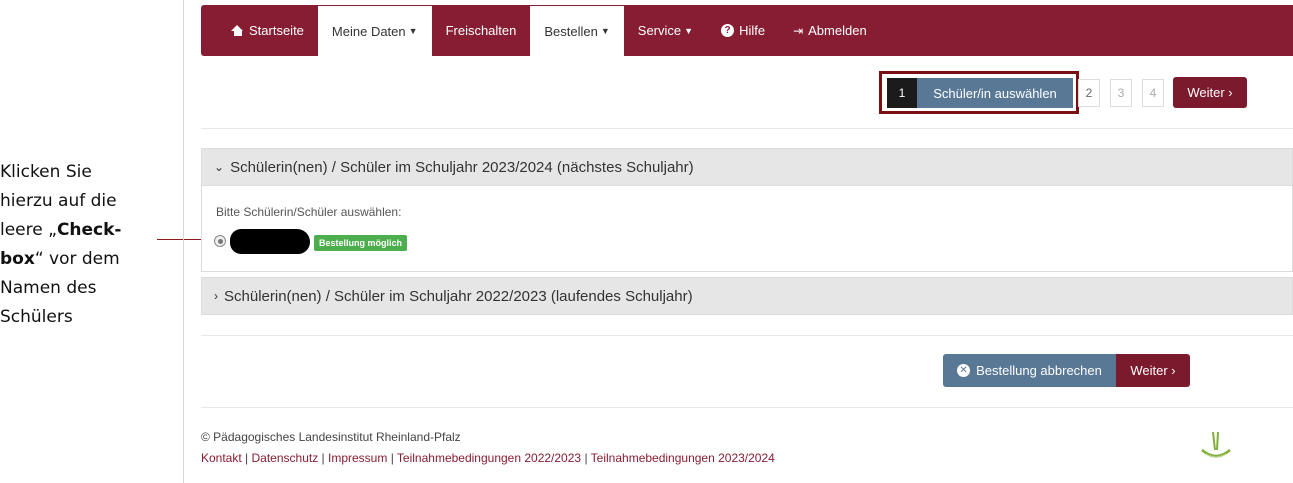 This screenshot has width=1293, height=483. I want to click on chevron-down-icon: ⌄, so click(219, 167).